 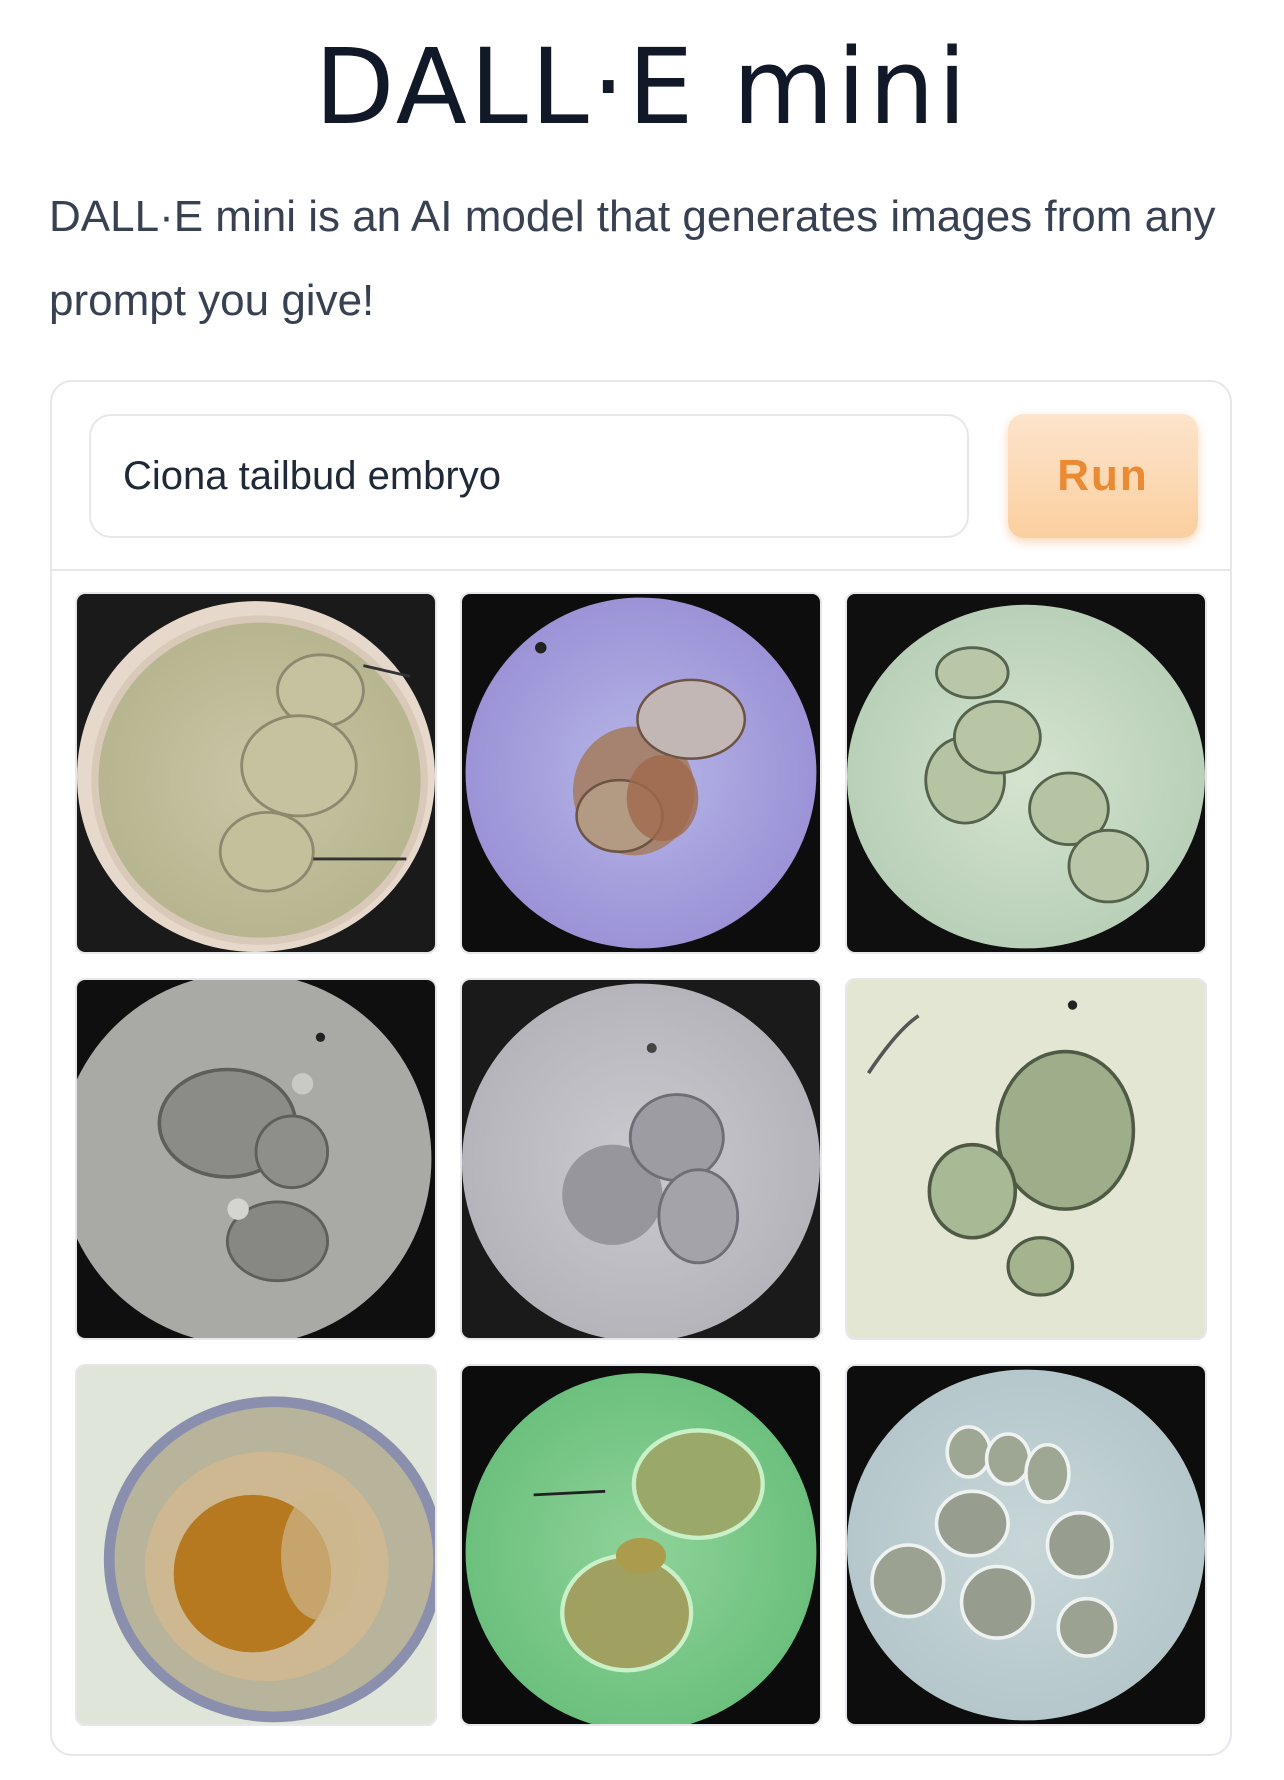 What do you see at coordinates (529, 476) in the screenshot?
I see `prompt-input` at bounding box center [529, 476].